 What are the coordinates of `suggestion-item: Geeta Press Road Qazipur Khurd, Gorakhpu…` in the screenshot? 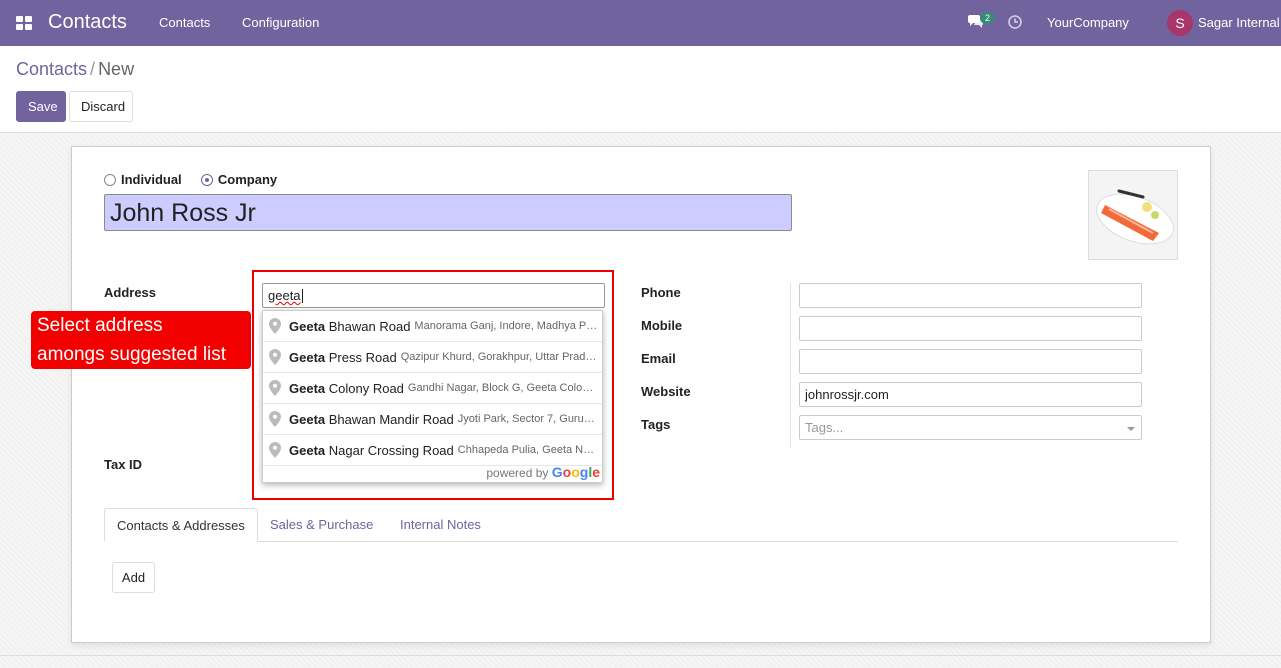 It's located at (432, 357).